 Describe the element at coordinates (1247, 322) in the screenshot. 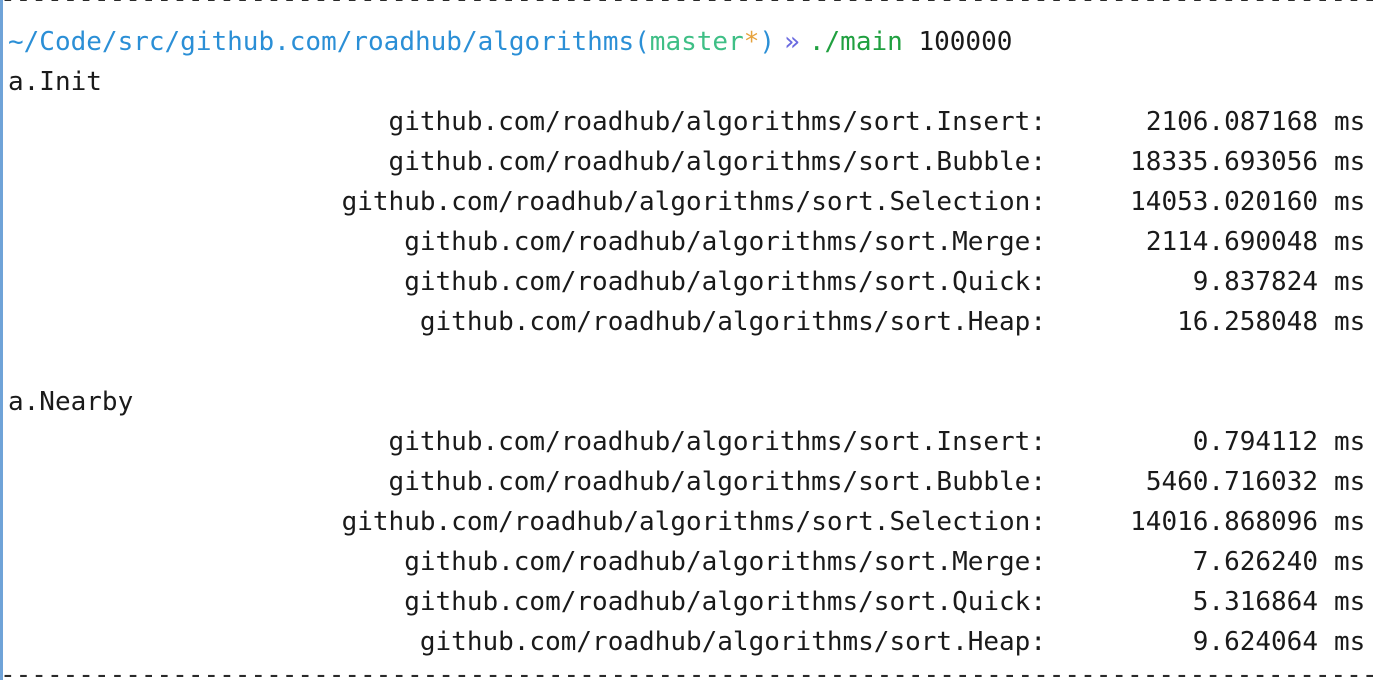

I see `benchmark-value: 16.258048` at that location.